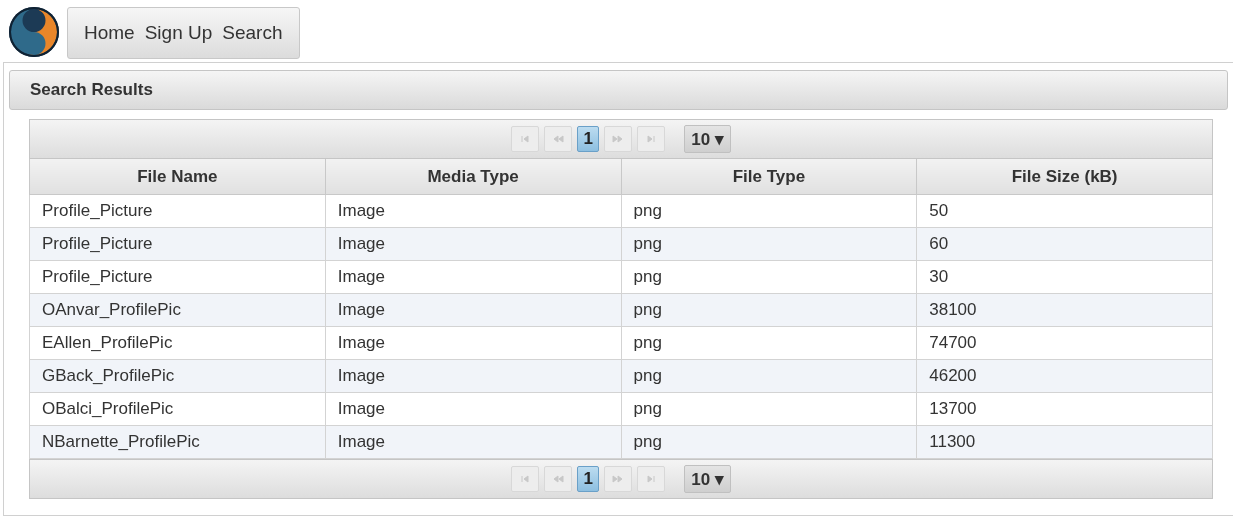 This screenshot has width=1233, height=529. What do you see at coordinates (1064, 277) in the screenshot?
I see `table-cell: 30` at bounding box center [1064, 277].